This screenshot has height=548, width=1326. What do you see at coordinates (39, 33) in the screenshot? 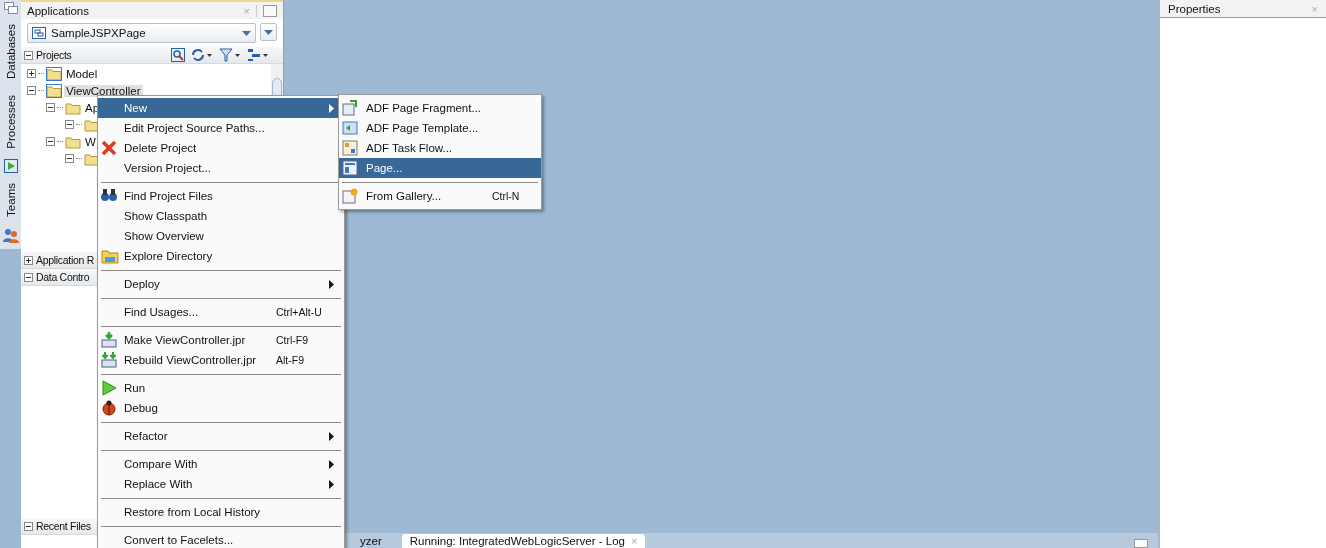
I see `application-icon` at bounding box center [39, 33].